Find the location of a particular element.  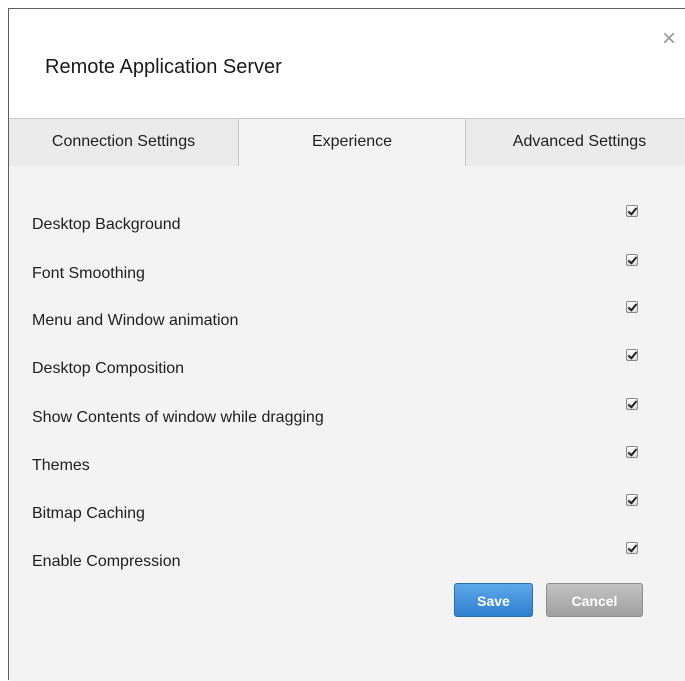

checkbox-desktop-composition is located at coordinates (632, 355).